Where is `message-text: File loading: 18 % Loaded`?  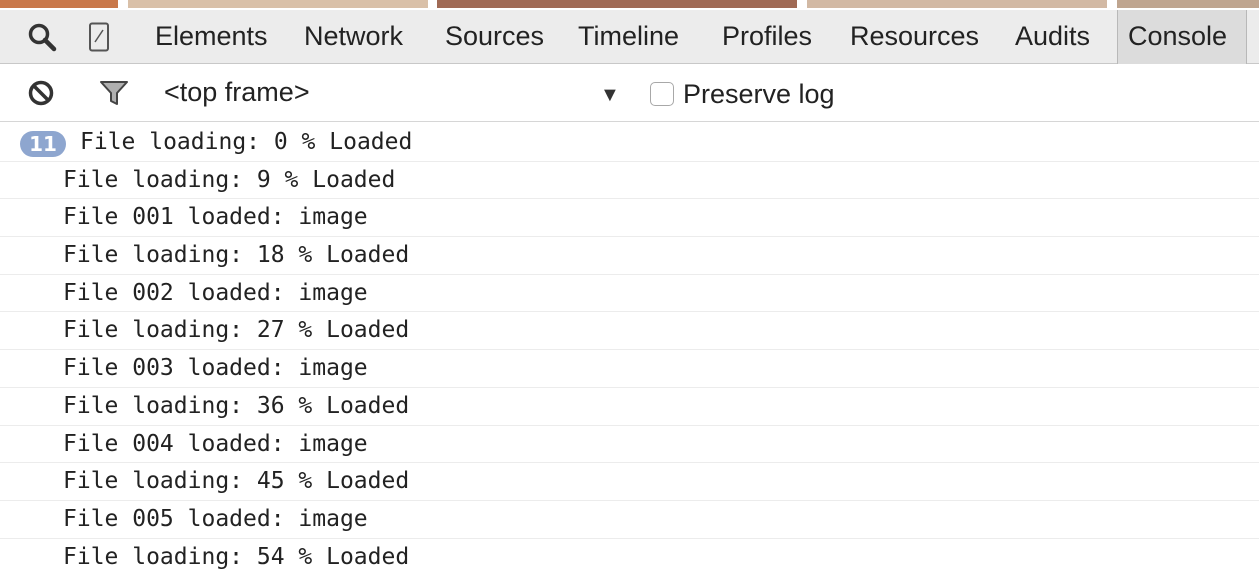
message-text: File loading: 18 % Loaded is located at coordinates (236, 255).